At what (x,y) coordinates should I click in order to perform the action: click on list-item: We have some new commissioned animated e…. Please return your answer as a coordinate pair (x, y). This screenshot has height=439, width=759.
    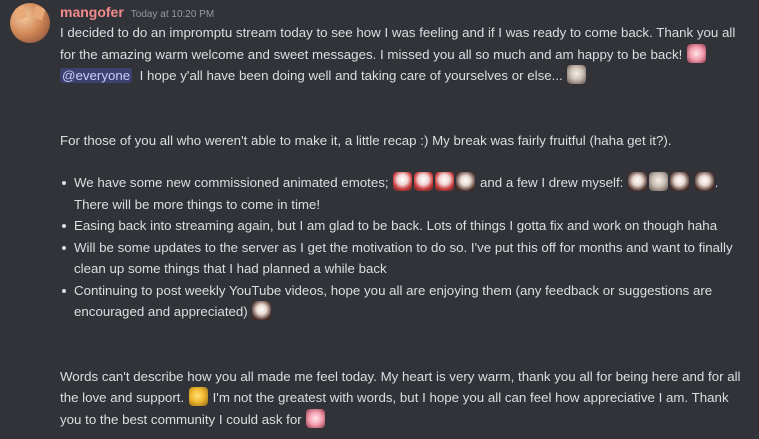
    Looking at the image, I should click on (406, 193).